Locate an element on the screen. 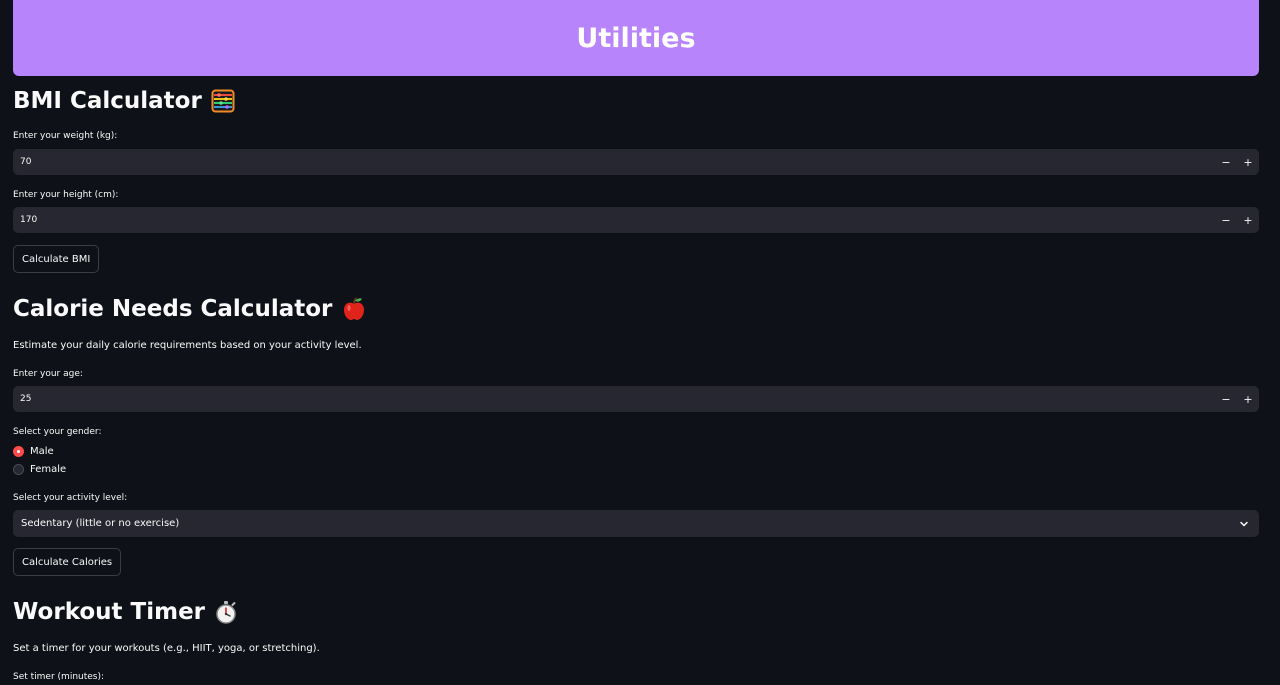 Image resolution: width=1280 pixels, height=685 pixels. timer-heading-text: Workout Timer is located at coordinates (109, 612).